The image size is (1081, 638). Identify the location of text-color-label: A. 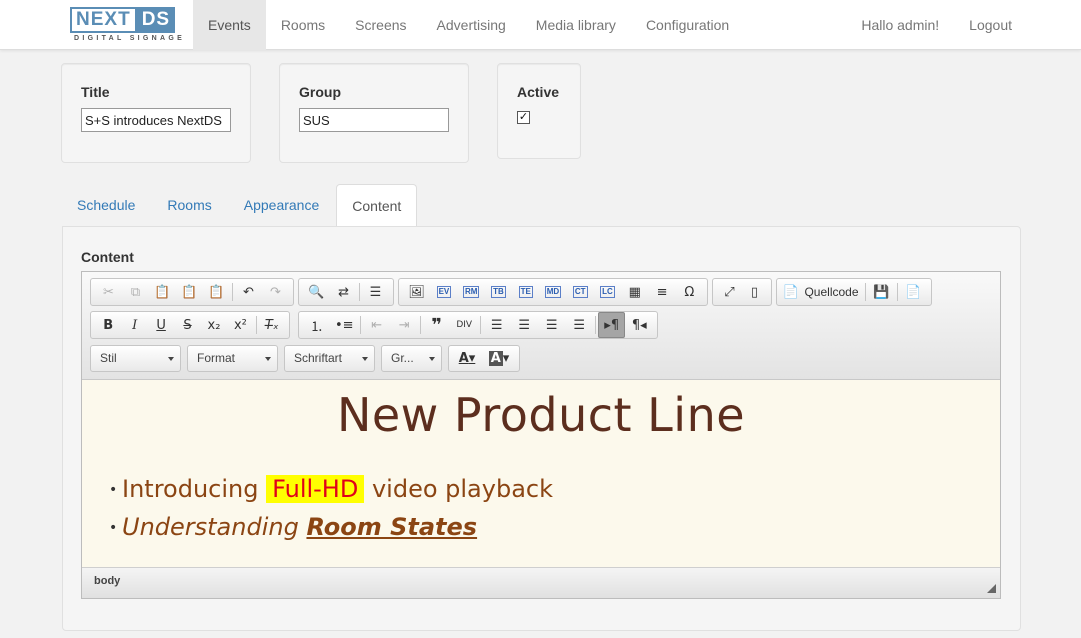
(463, 358).